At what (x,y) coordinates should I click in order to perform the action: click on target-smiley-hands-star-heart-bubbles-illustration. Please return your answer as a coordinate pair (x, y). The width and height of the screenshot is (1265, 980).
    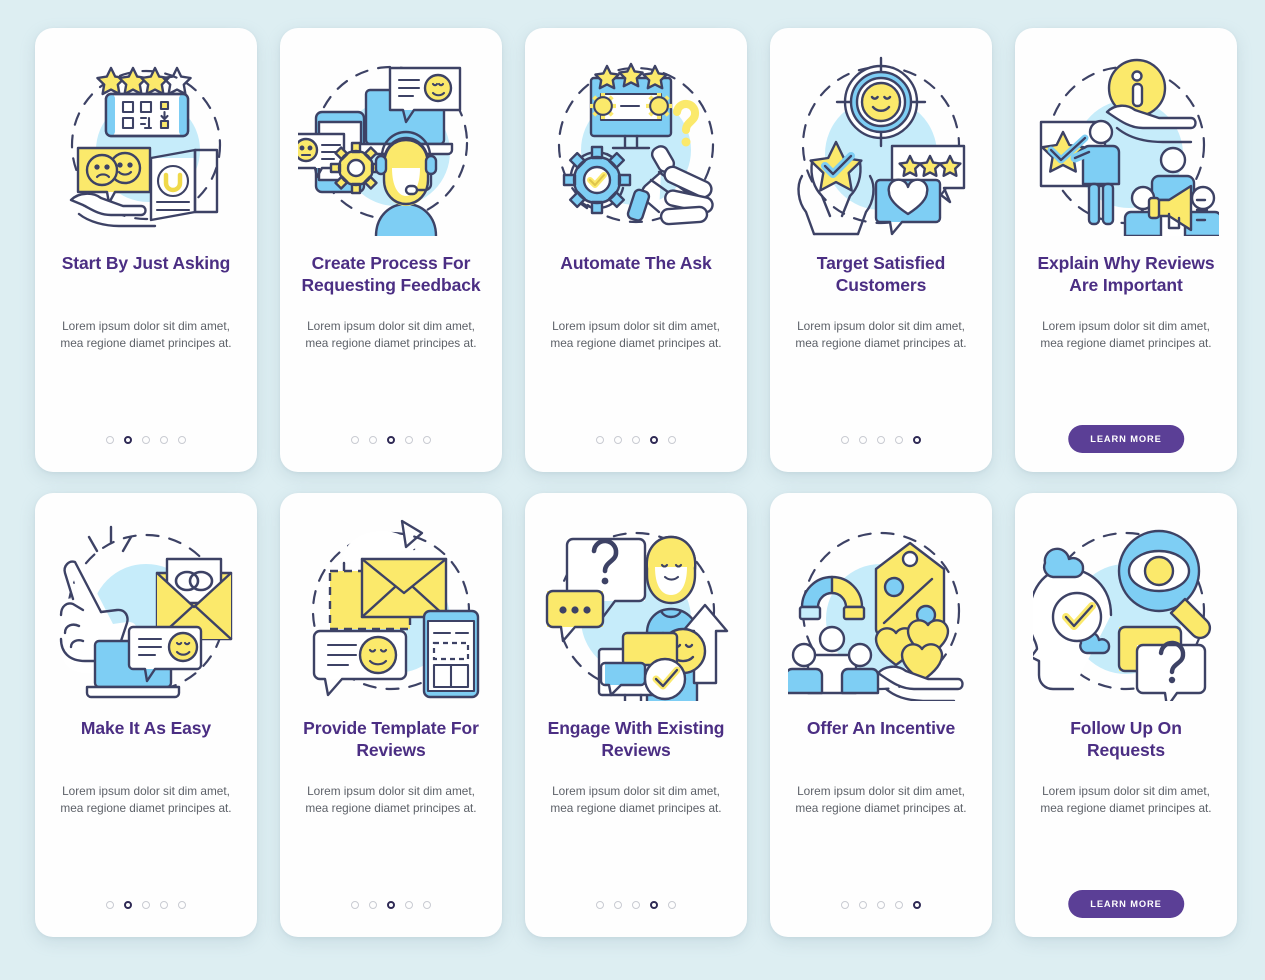
    Looking at the image, I should click on (881, 143).